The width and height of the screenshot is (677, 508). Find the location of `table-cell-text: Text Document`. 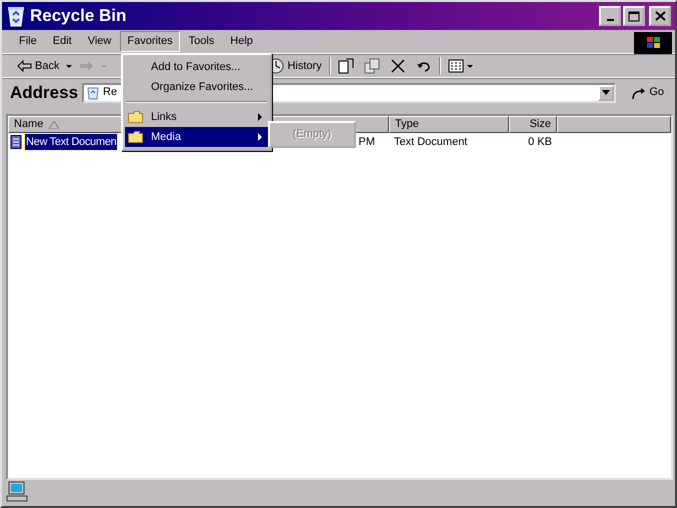

table-cell-text: Text Document is located at coordinates (430, 142).